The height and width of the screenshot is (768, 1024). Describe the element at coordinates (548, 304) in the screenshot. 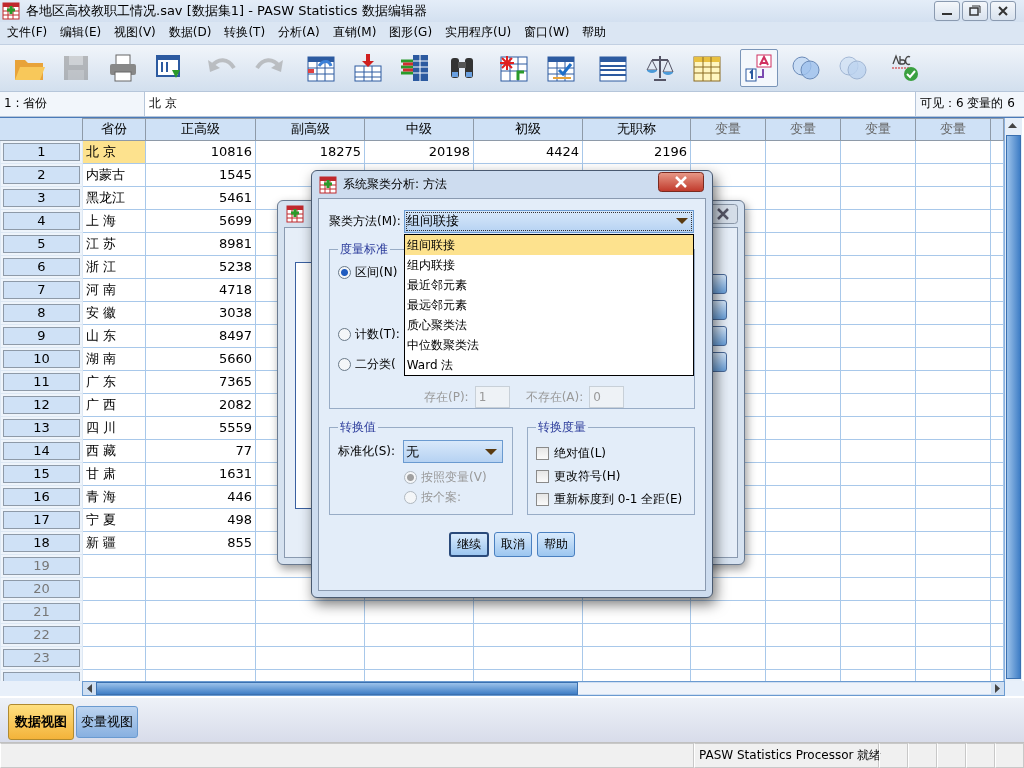

I see `dropdown-option: 最远邻元素` at that location.